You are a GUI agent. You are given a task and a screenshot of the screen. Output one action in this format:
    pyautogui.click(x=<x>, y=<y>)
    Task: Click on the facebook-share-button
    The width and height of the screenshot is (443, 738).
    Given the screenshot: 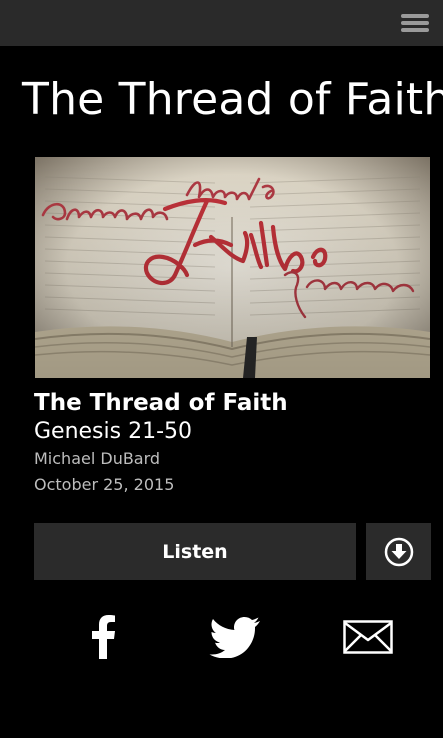 What is the action you would take?
    pyautogui.click(x=103, y=637)
    